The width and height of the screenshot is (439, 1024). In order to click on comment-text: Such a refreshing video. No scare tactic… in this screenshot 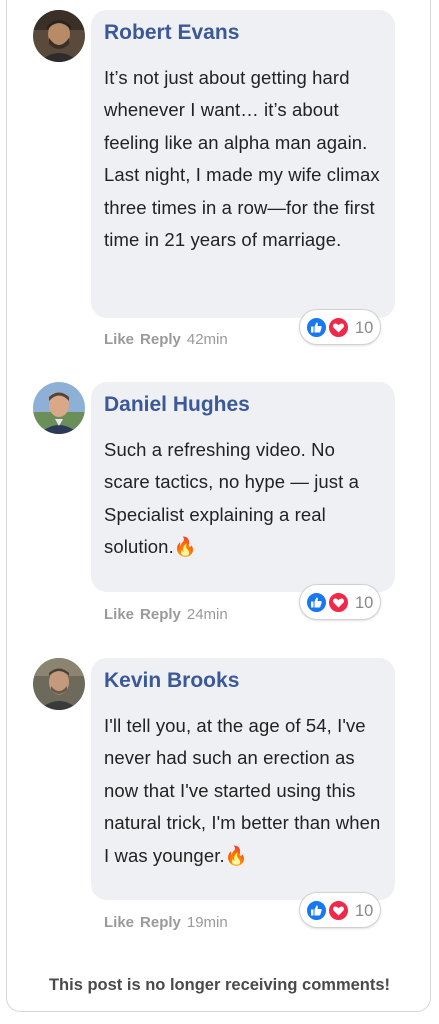, I will do `click(232, 498)`.